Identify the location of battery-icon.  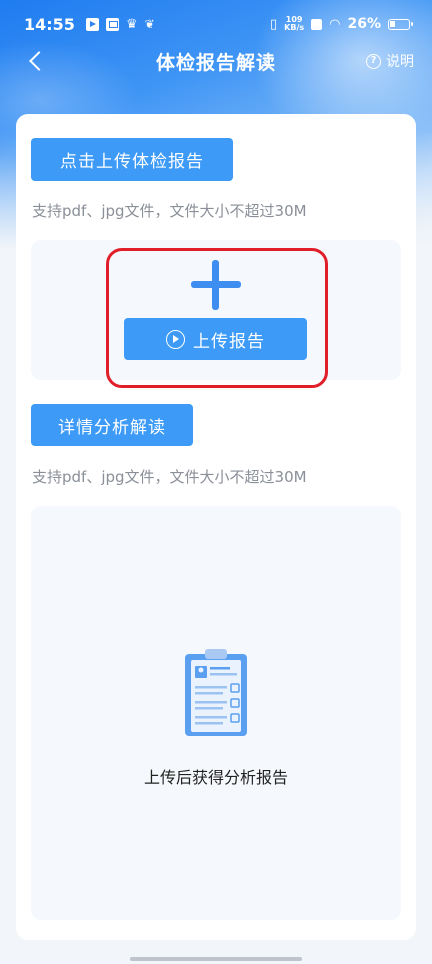
(400, 24).